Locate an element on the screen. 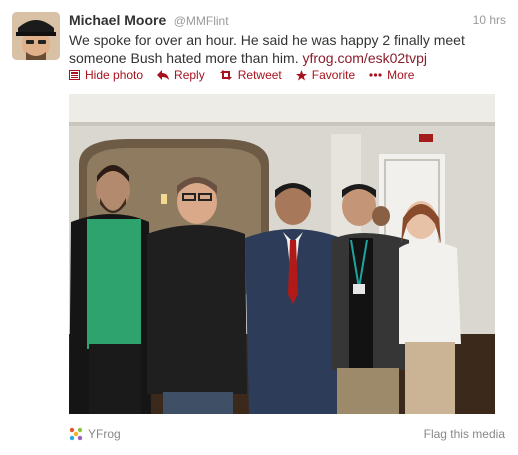 This screenshot has height=455, width=518. hide-photo-label: Hide photo is located at coordinates (114, 75).